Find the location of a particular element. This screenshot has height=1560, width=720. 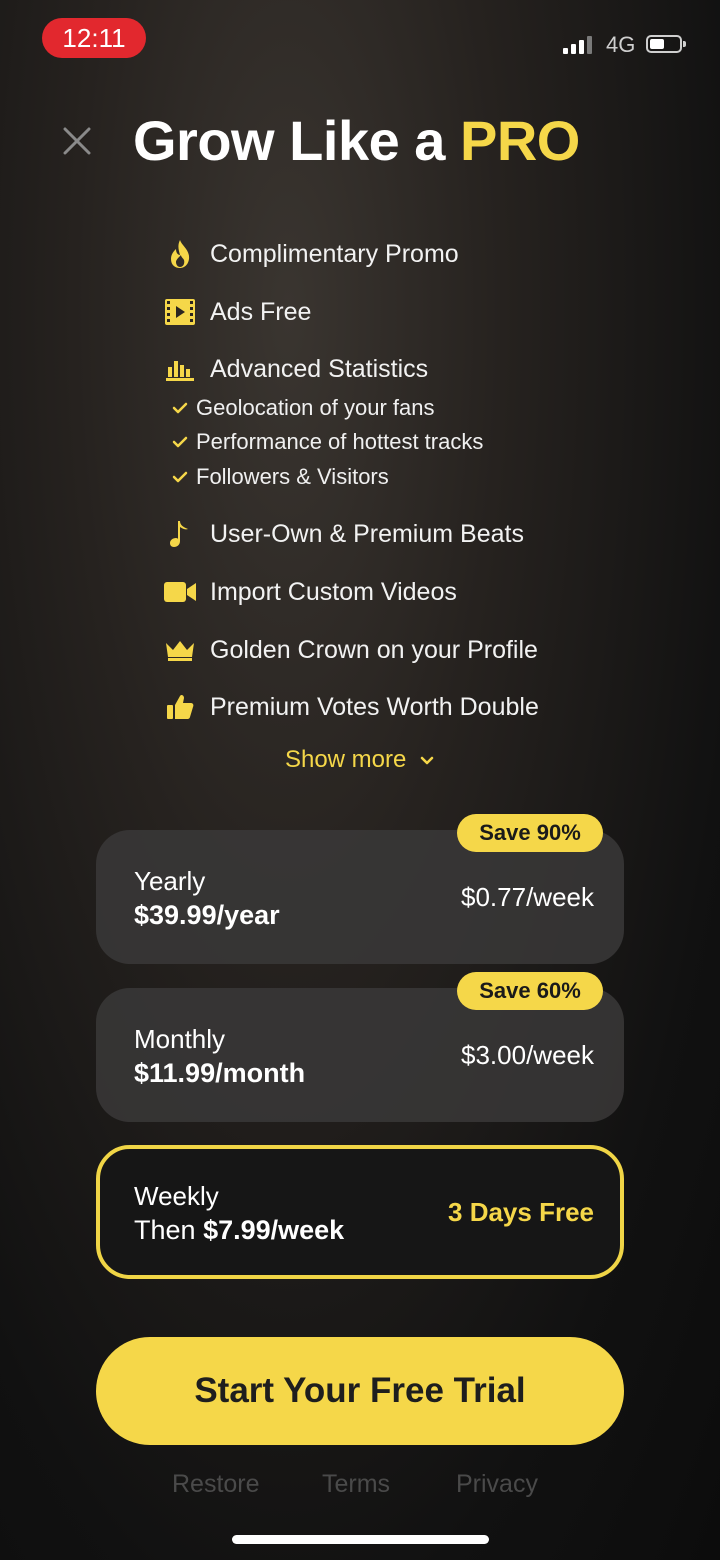

plan-trial-label: 3 Days Free is located at coordinates (521, 1212).